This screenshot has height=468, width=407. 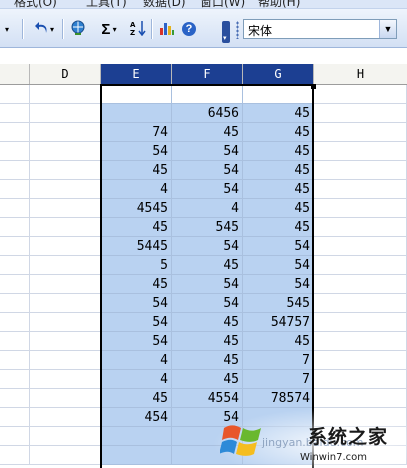 I want to click on menu-format: 格式(O), so click(x=35, y=4).